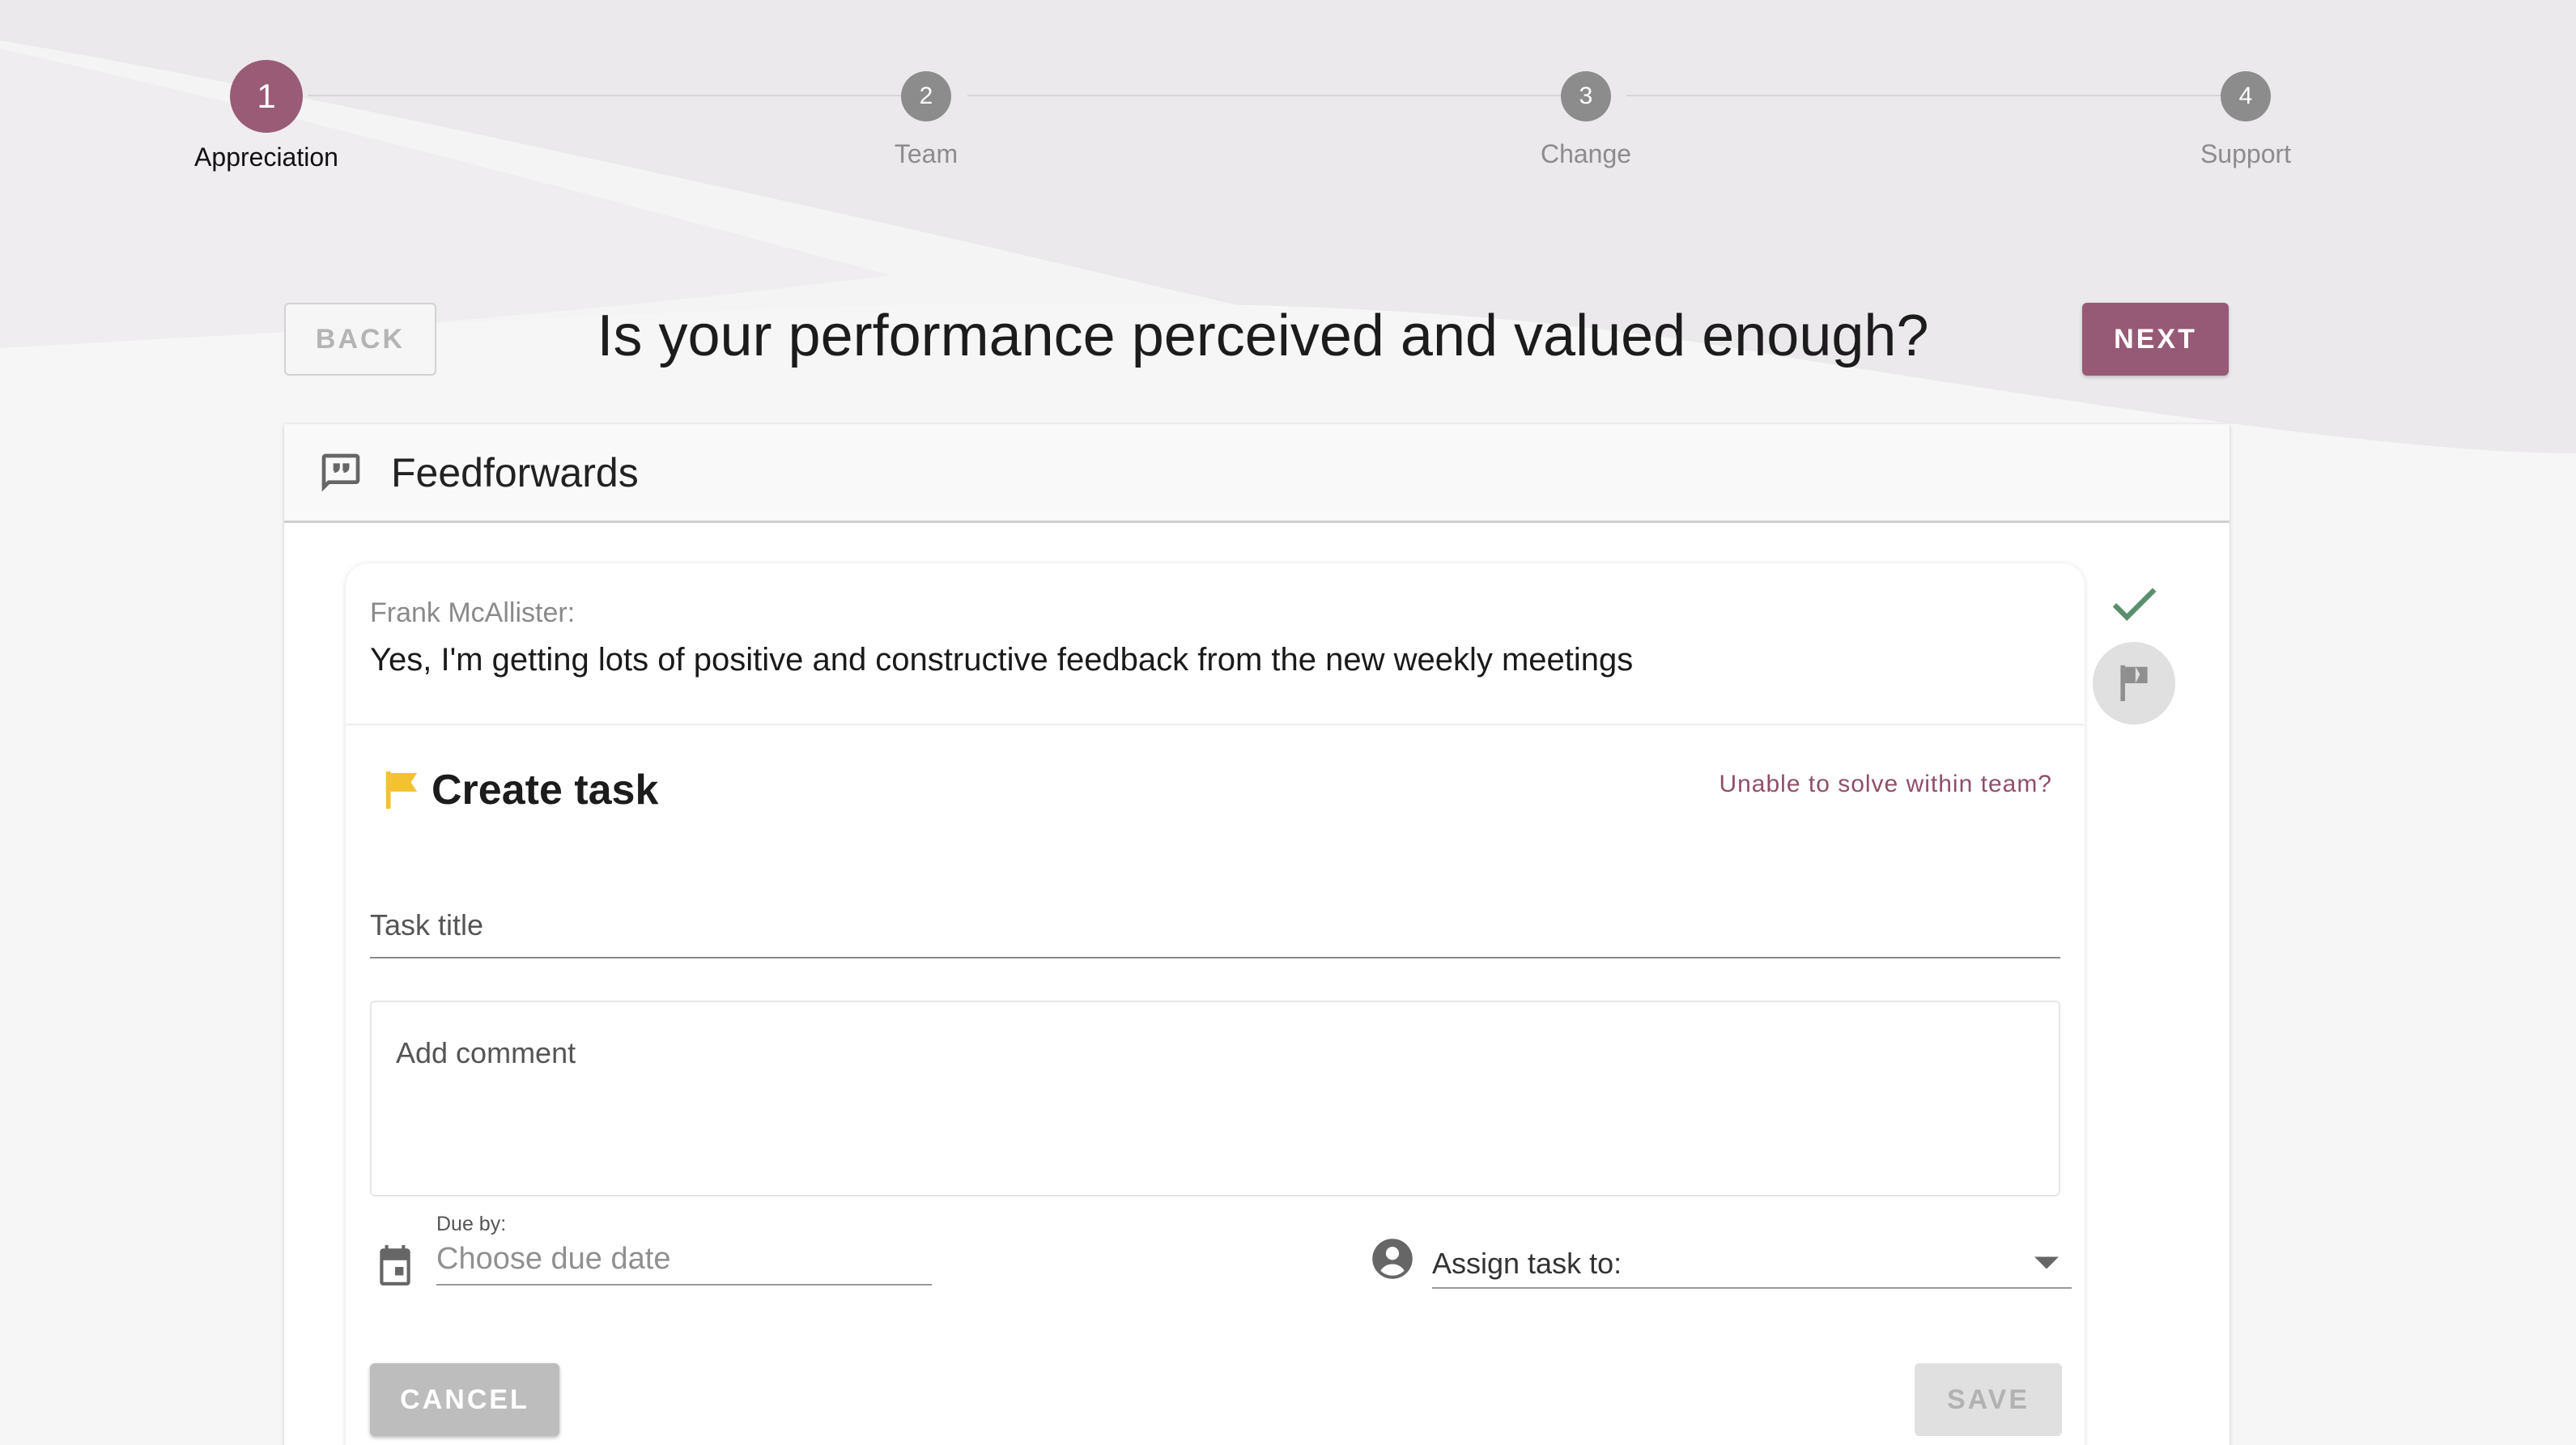 This screenshot has width=2576, height=1445. I want to click on cancel-button: CANCEL, so click(465, 1399).